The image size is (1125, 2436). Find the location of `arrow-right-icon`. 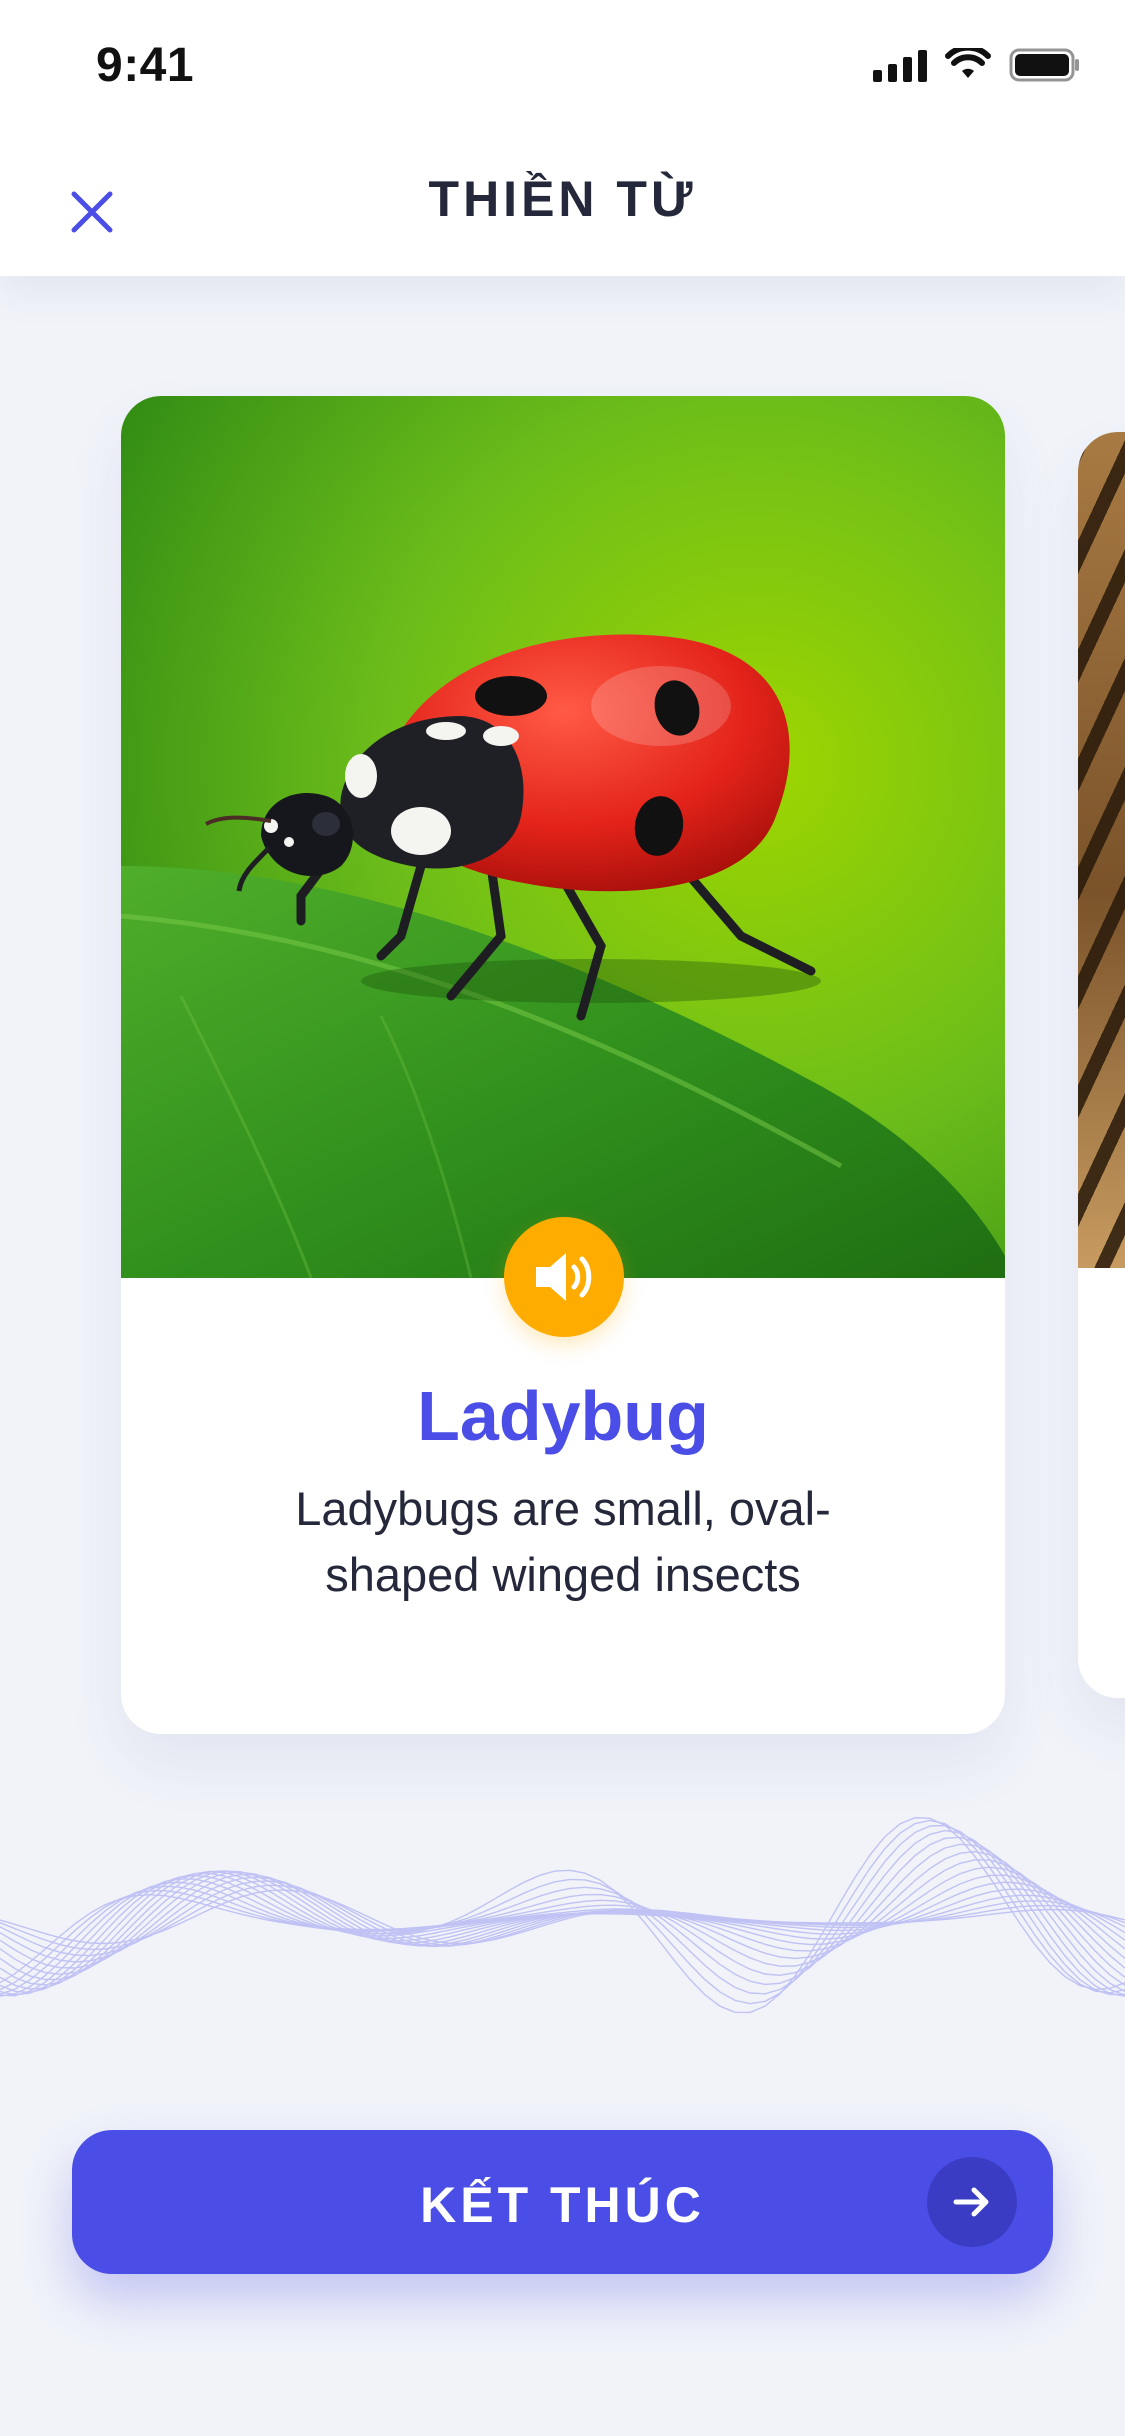

arrow-right-icon is located at coordinates (972, 2202).